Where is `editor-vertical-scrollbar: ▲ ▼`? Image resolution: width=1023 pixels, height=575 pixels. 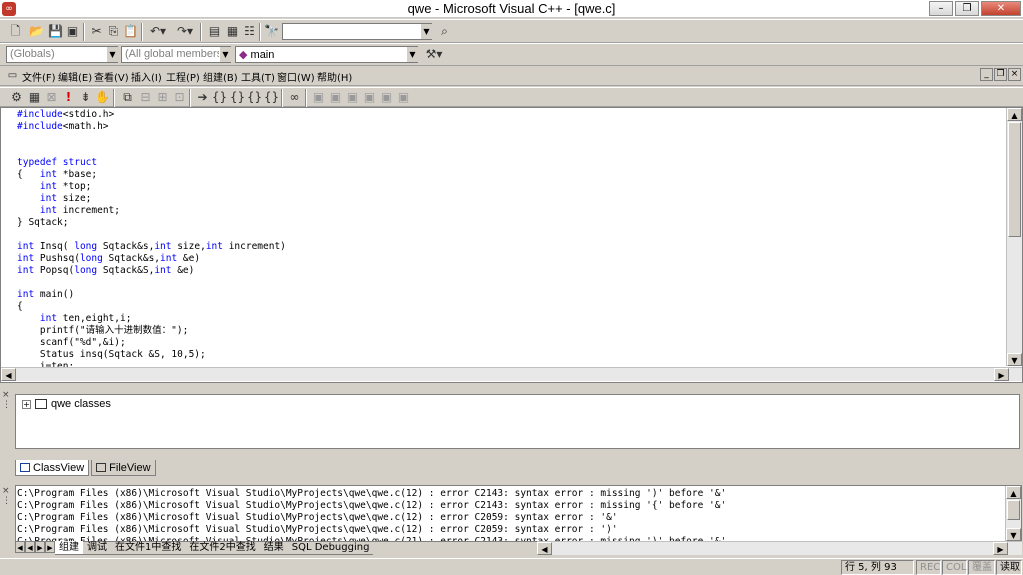
editor-vertical-scrollbar: ▲ ▼ is located at coordinates (1014, 237).